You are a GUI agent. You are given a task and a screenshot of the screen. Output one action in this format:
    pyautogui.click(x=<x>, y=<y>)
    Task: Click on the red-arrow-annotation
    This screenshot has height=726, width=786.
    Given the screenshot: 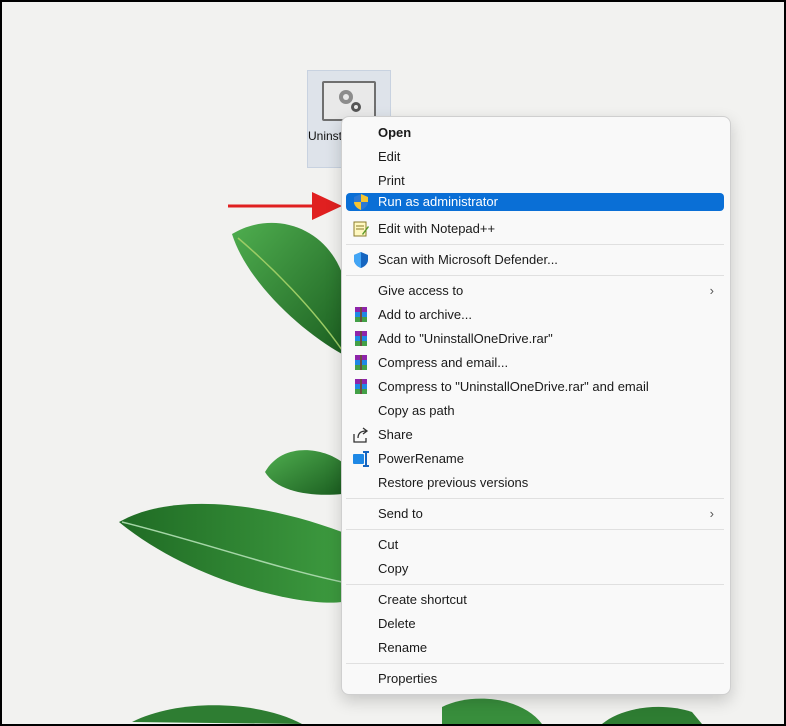 What is the action you would take?
    pyautogui.click(x=285, y=206)
    